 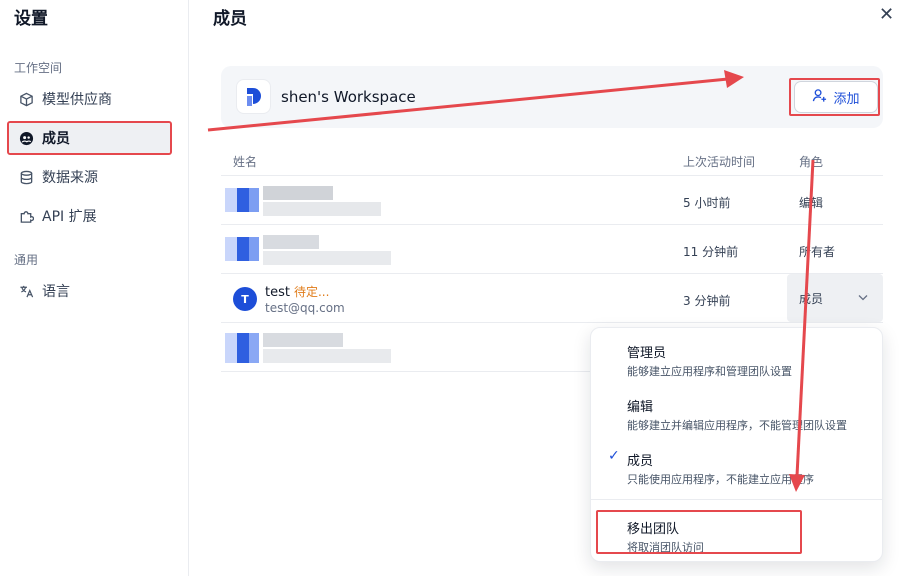 What do you see at coordinates (56, 139) in the screenshot?
I see `sidebar-item-label: 成员` at bounding box center [56, 139].